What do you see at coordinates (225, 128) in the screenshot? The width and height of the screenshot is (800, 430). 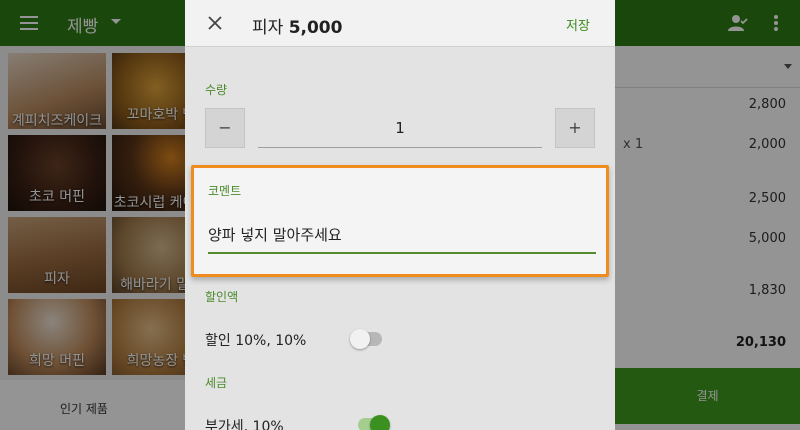 I see `decrement-button: −` at bounding box center [225, 128].